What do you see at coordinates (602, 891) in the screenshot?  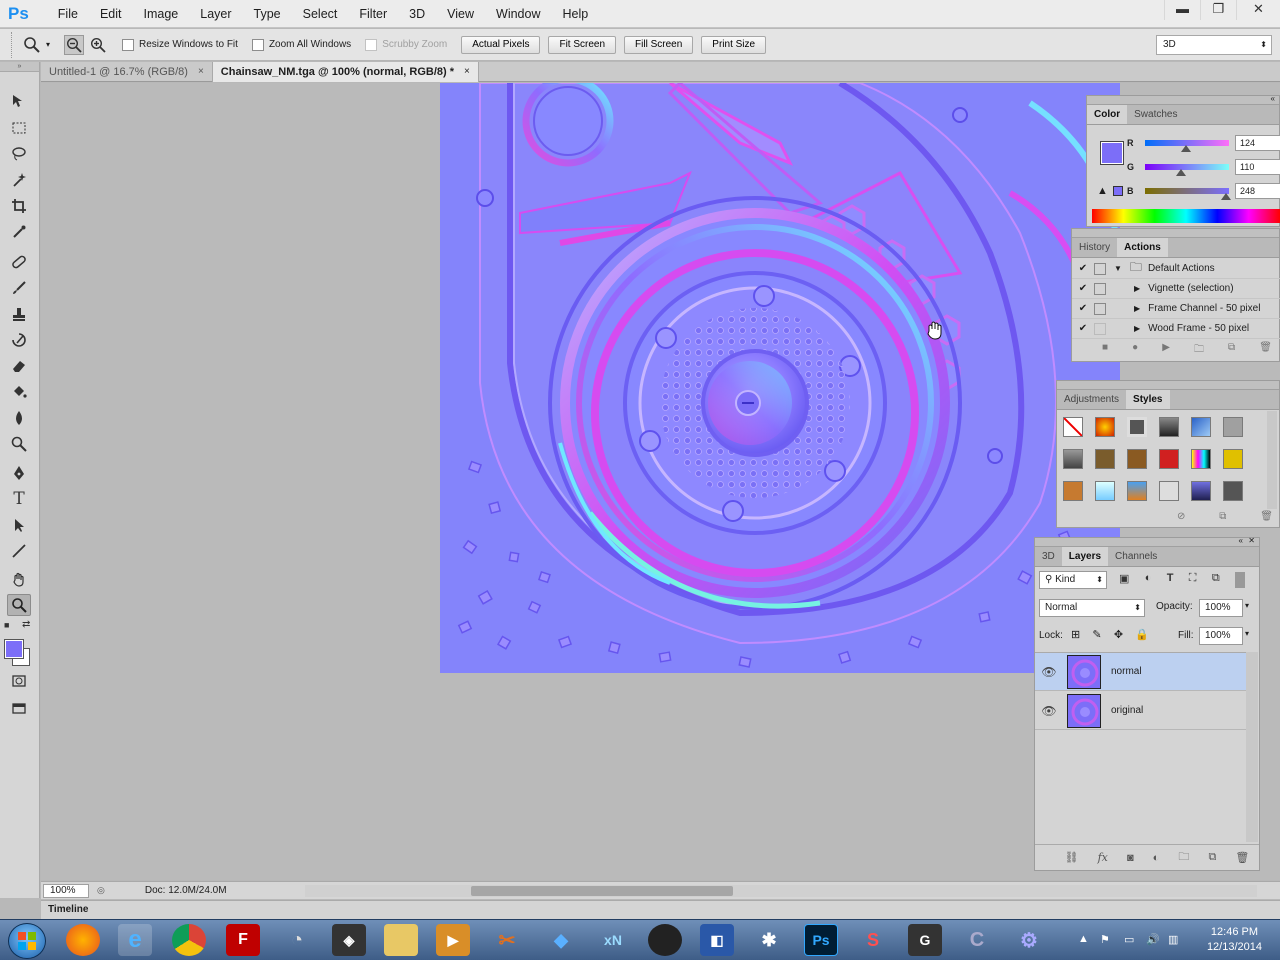 I see `scrollbar-thumb` at bounding box center [602, 891].